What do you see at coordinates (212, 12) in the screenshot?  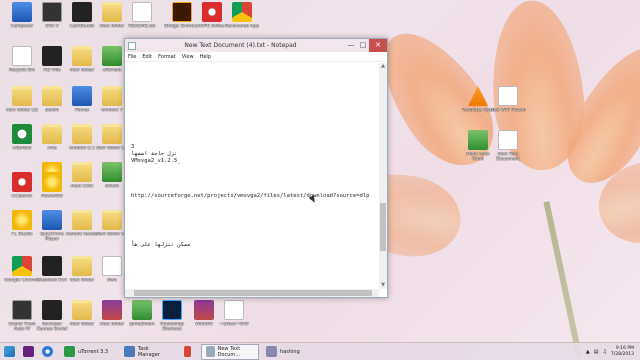 I see `office-icon` at bounding box center [212, 12].